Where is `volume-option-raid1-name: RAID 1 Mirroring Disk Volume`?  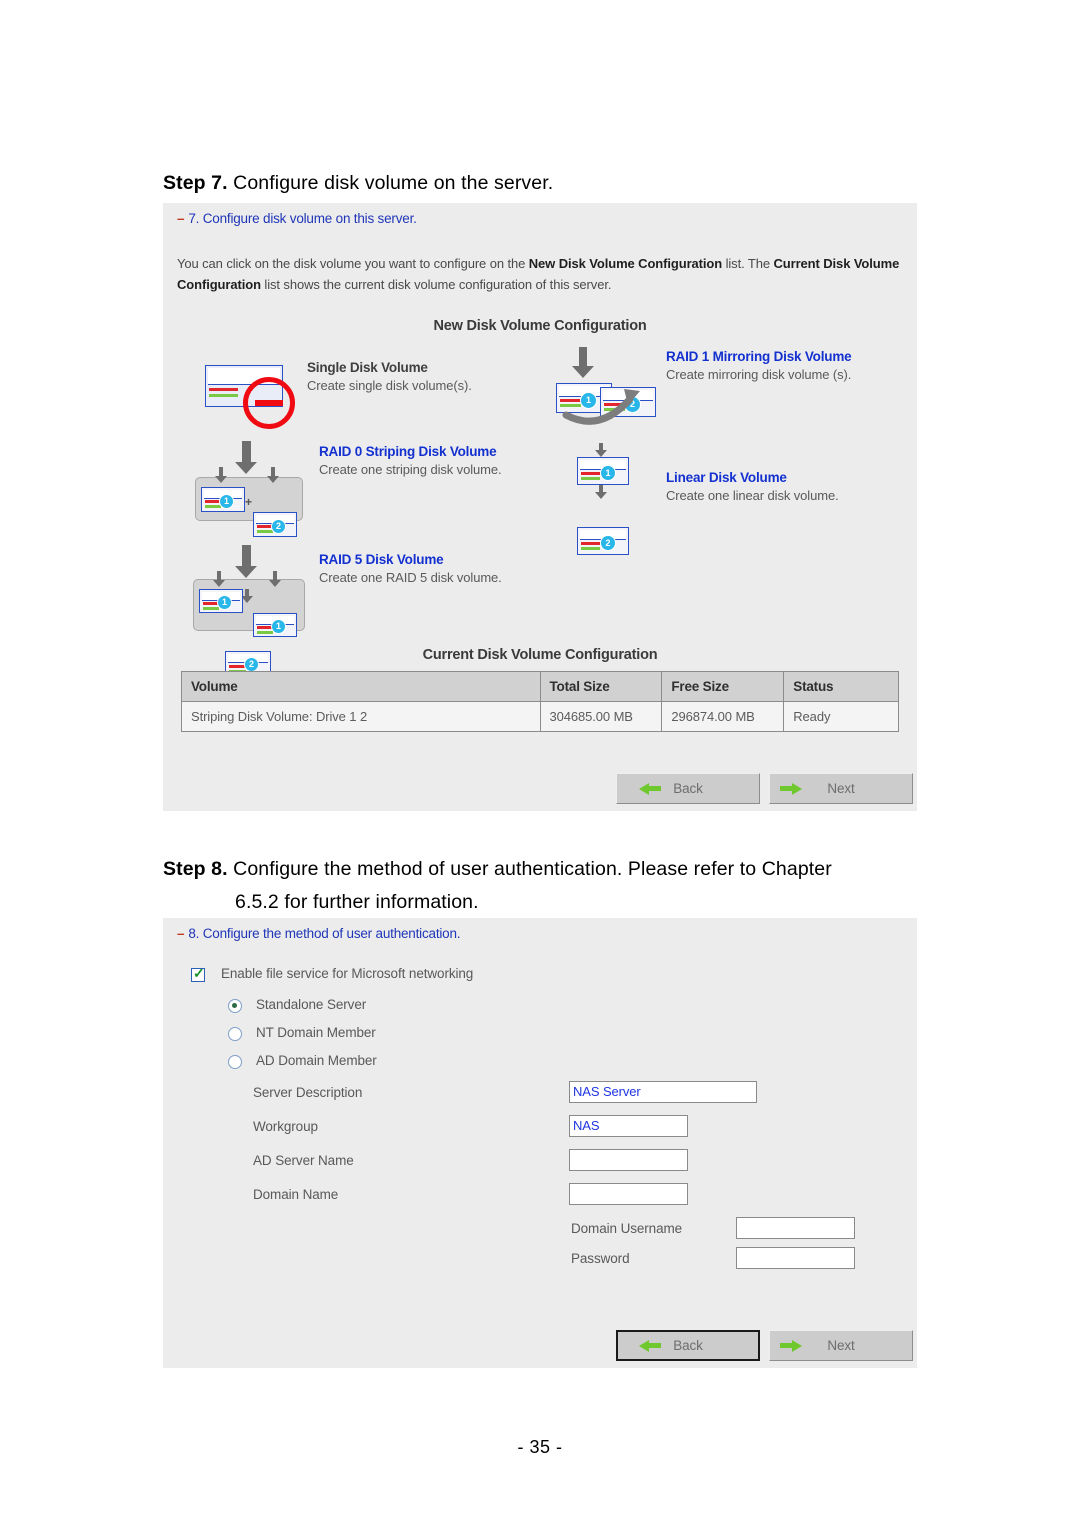 volume-option-raid1-name: RAID 1 Mirroring Disk Volume is located at coordinates (759, 356).